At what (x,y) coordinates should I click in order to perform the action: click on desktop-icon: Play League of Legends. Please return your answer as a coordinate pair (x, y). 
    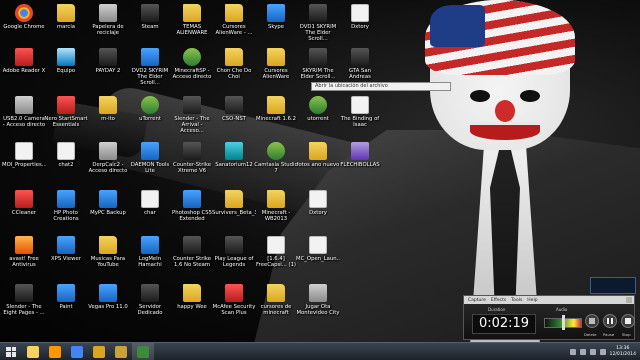
    Looking at the image, I should click on (234, 255).